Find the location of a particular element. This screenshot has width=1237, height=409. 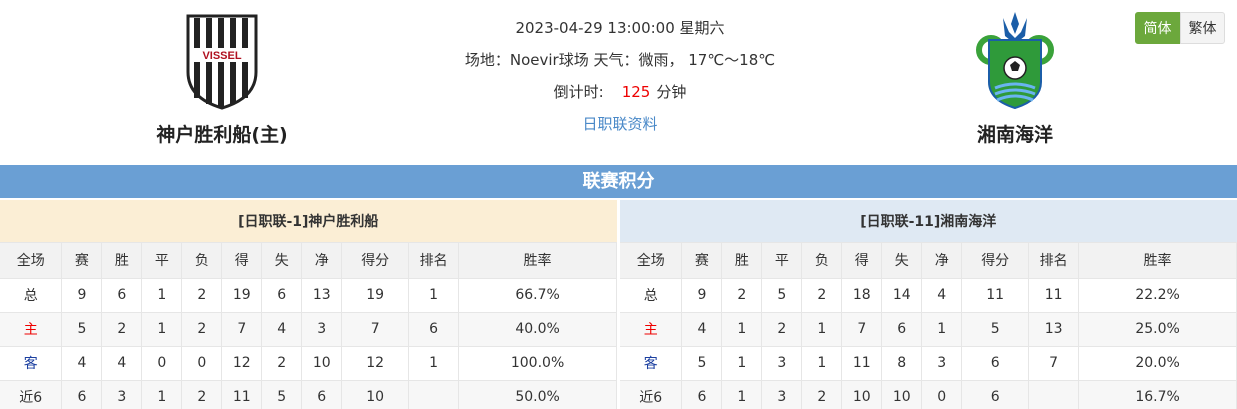

cell-goals-against: 4 is located at coordinates (282, 329).